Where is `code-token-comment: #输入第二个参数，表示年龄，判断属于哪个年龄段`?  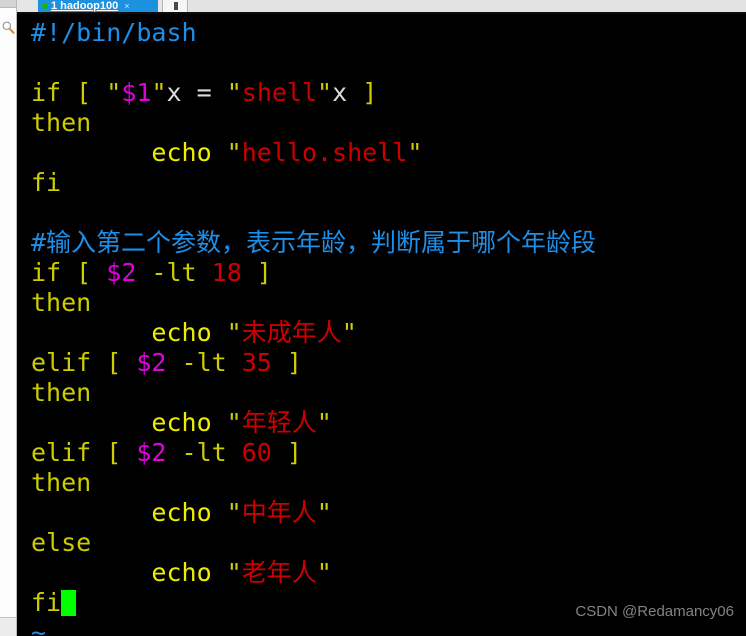
code-token-comment: #输入第二个参数，表示年龄，判断属于哪个年龄段 is located at coordinates (314, 242).